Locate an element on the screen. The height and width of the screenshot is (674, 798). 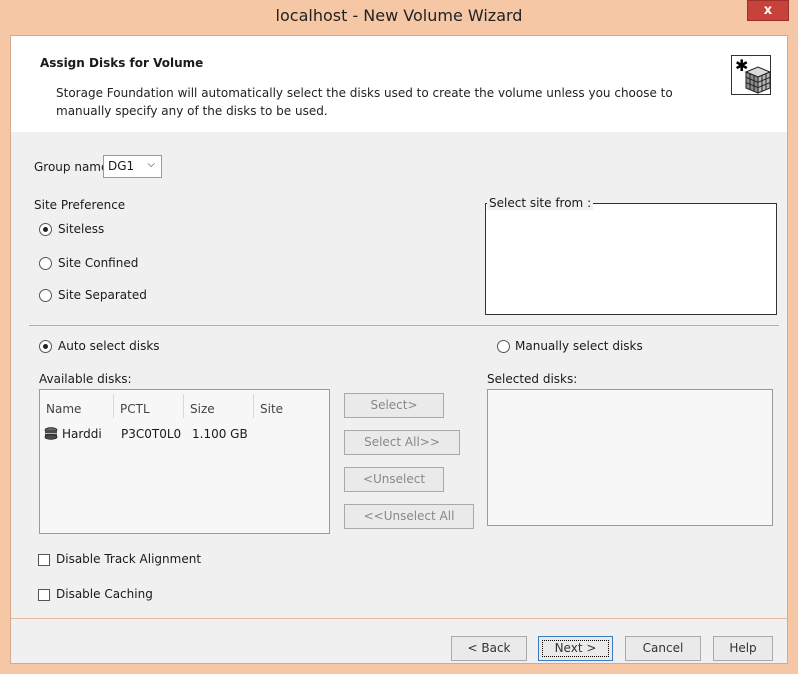
disk-name-cell: Harddi is located at coordinates (82, 434).